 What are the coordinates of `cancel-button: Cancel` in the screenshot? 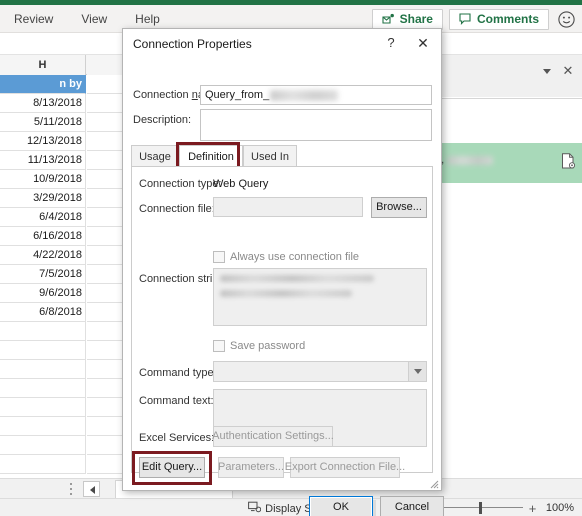 It's located at (412, 506).